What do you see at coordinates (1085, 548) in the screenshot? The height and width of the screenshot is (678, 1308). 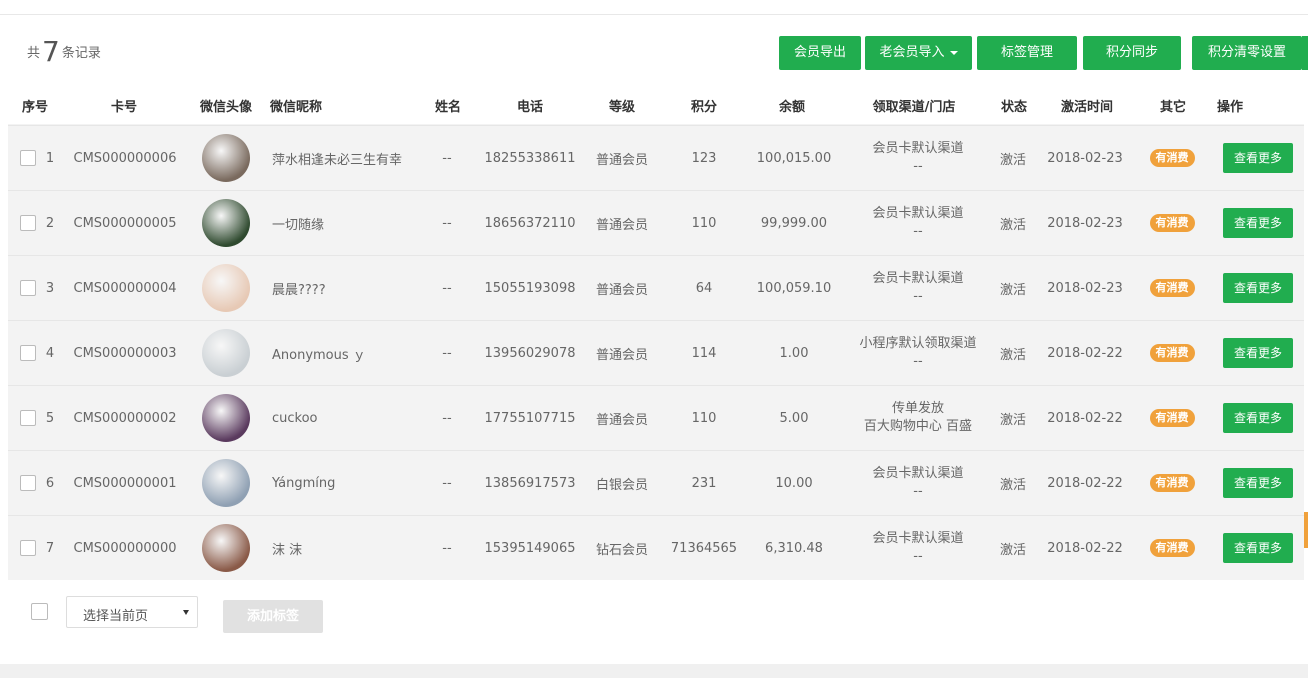 I see `cell-activated: 2018-02-22` at bounding box center [1085, 548].